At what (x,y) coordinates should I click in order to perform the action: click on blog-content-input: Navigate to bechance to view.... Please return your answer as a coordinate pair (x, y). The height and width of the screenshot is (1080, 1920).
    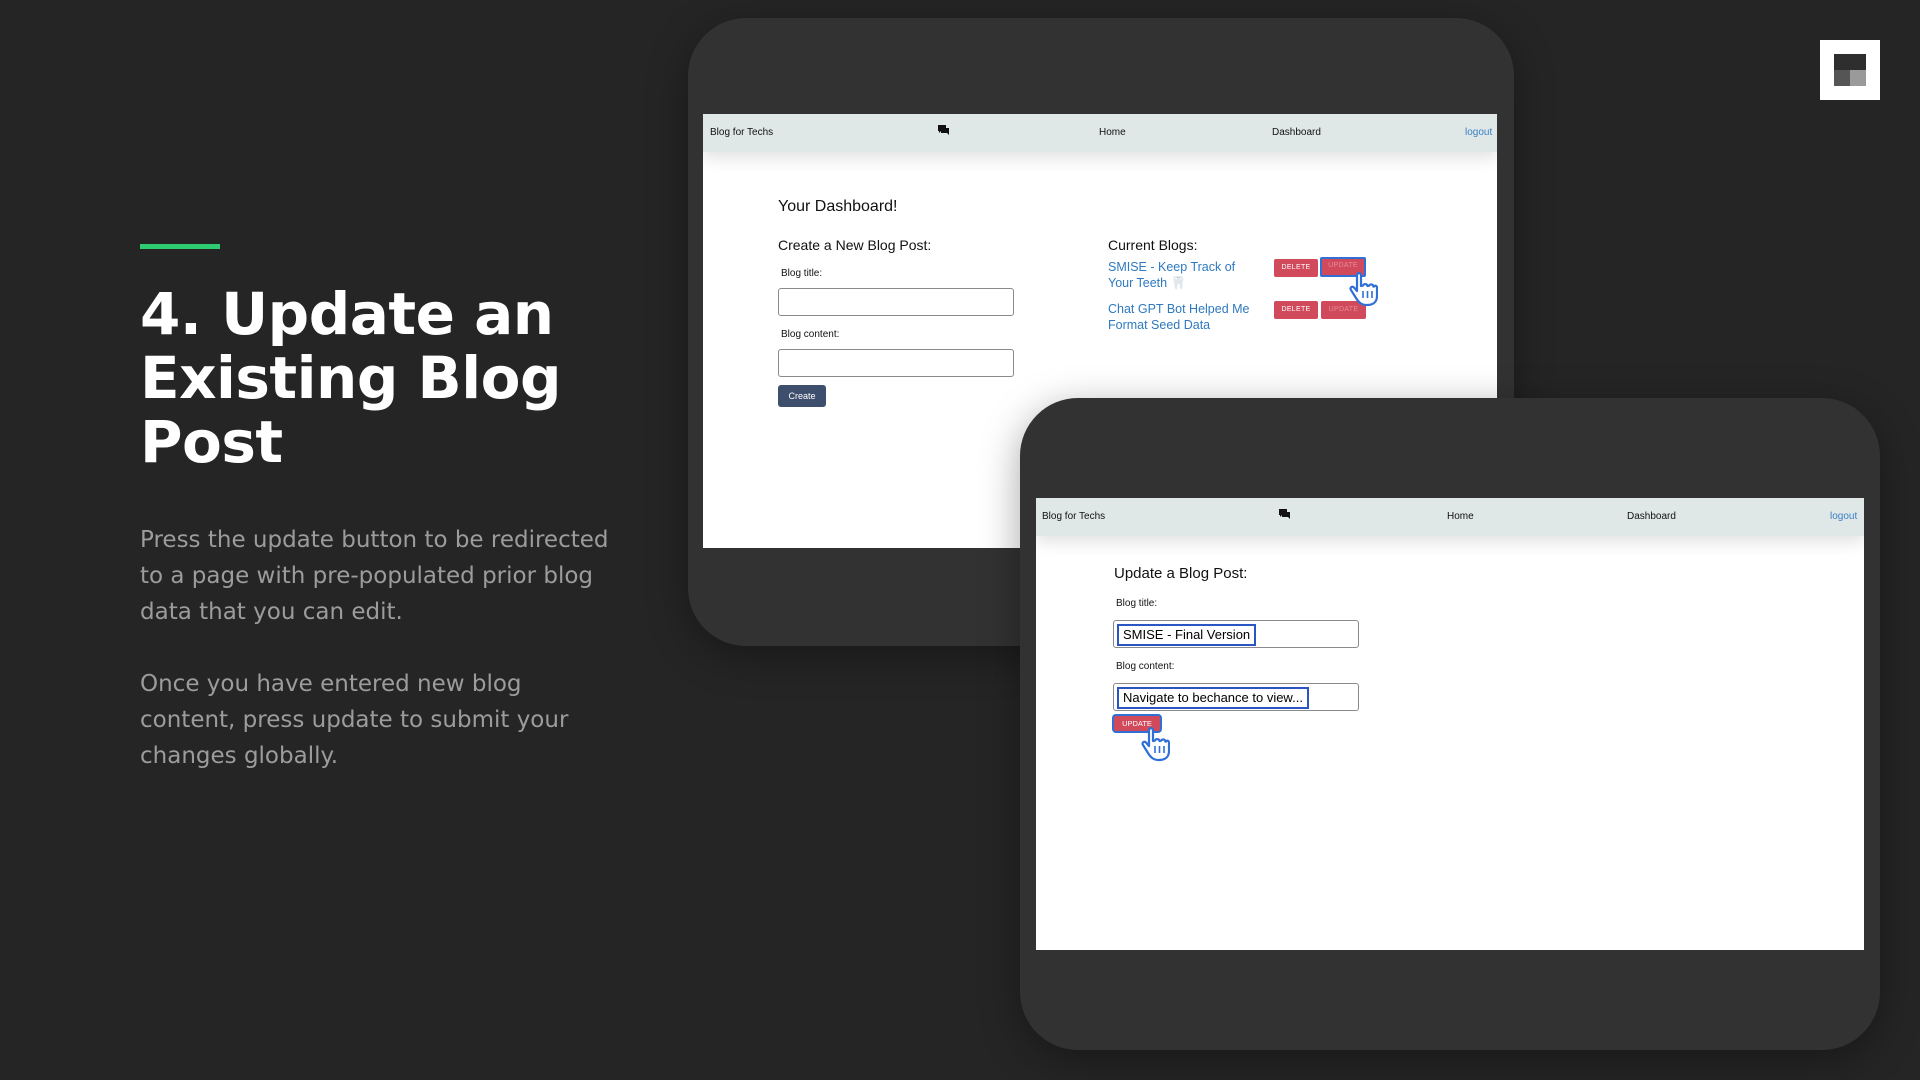
    Looking at the image, I should click on (1236, 697).